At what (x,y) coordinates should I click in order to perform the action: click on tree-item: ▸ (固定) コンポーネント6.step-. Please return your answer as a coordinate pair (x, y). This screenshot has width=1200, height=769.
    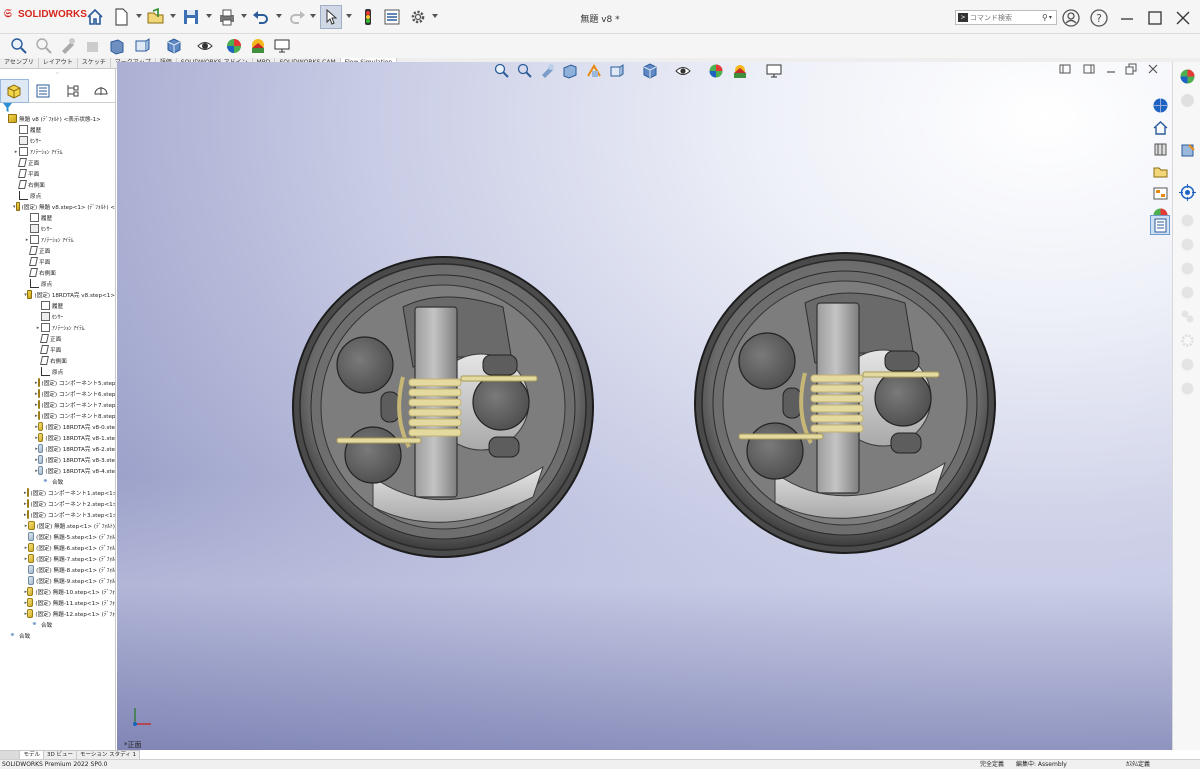
    Looking at the image, I should click on (57, 393).